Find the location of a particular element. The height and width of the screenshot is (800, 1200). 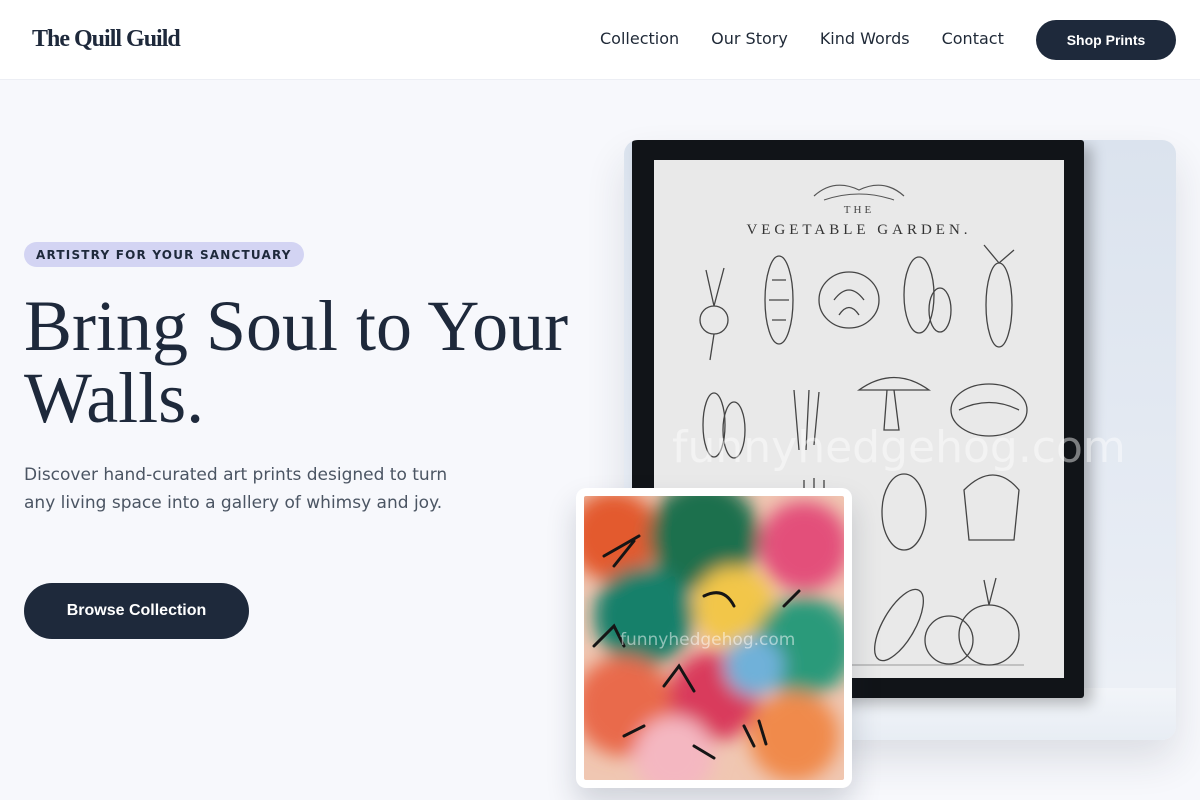

nav-link-our-story: Our Story is located at coordinates (749, 39).